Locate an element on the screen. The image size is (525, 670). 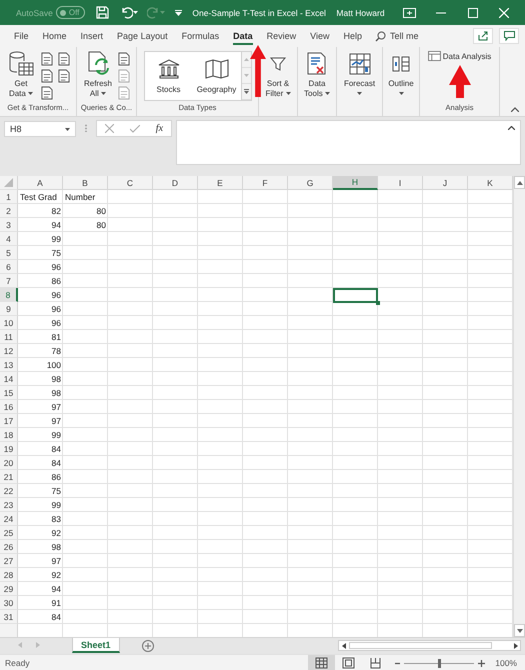
sheet-tab: Sheet1 is located at coordinates (96, 645).